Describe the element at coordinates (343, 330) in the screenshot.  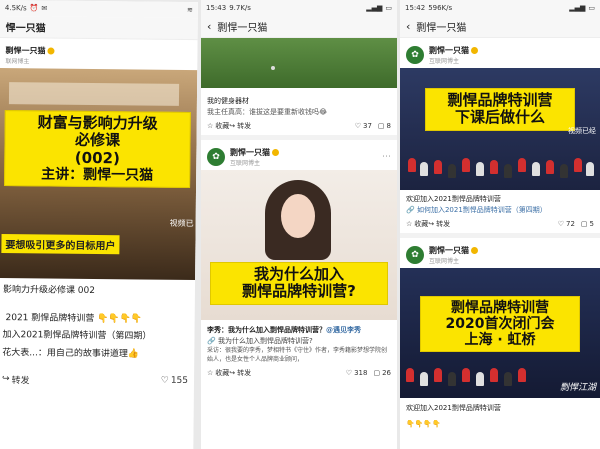
I see `source-mention: @遇见李秀` at that location.